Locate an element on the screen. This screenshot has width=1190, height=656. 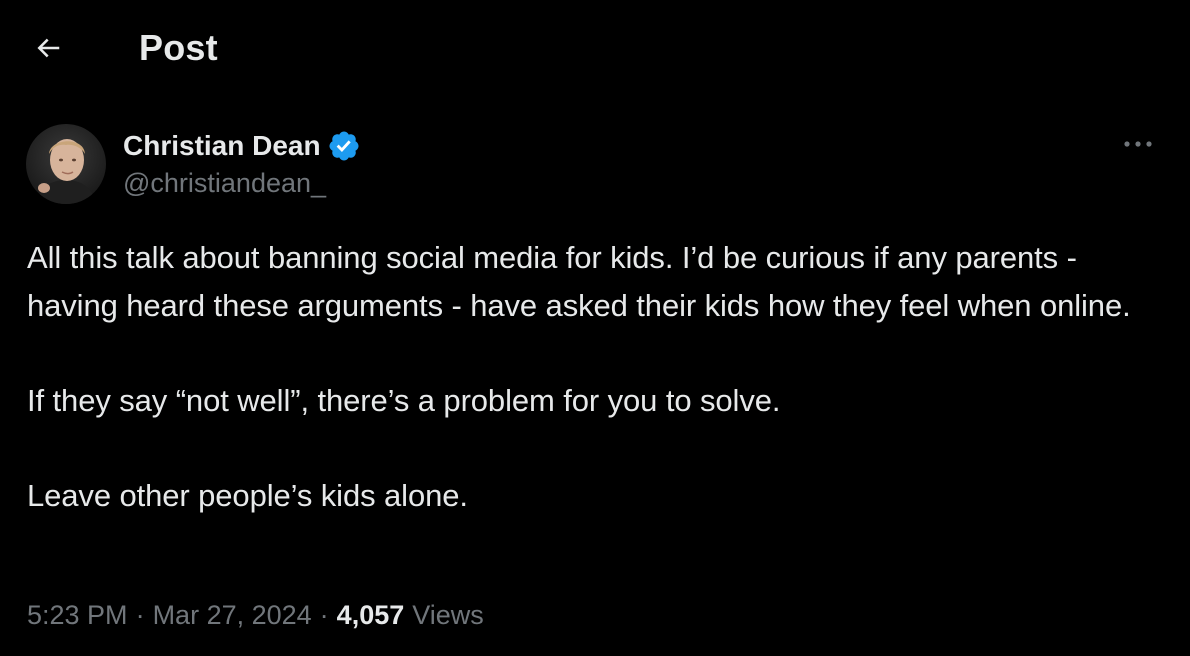
author-handle: @christiandean_ is located at coordinates (224, 183).